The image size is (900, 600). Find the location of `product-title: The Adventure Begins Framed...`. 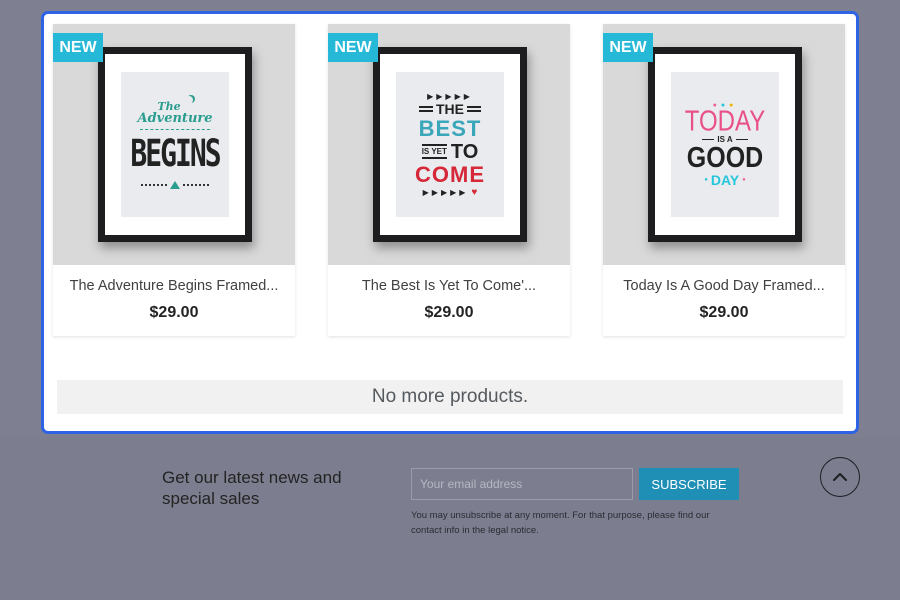

product-title: The Adventure Begins Framed... is located at coordinates (174, 289).